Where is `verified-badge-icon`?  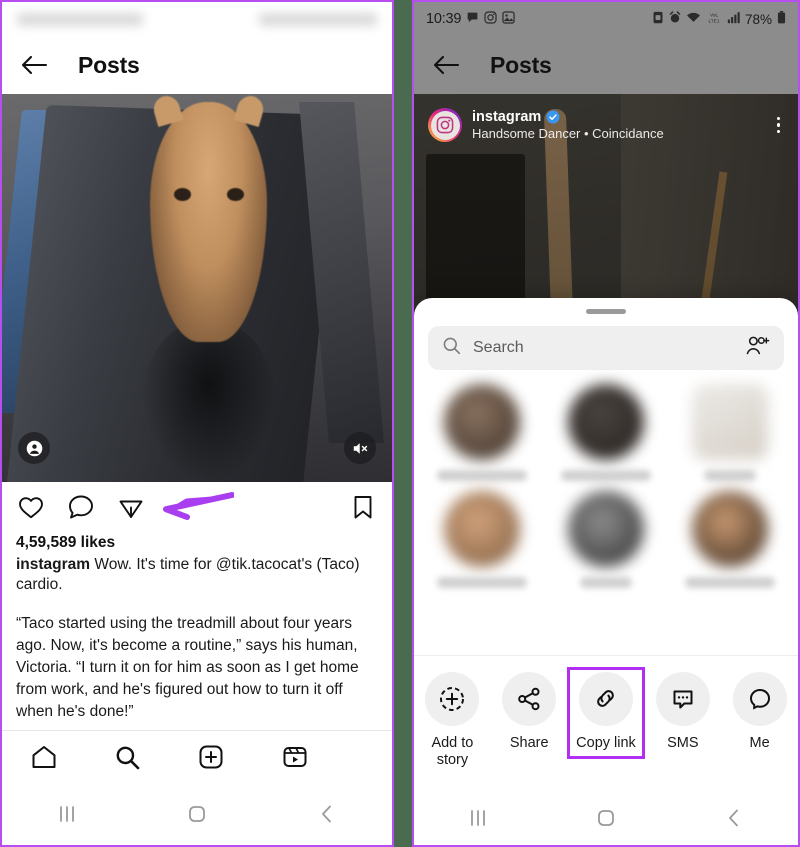
verified-badge-icon is located at coordinates (553, 117).